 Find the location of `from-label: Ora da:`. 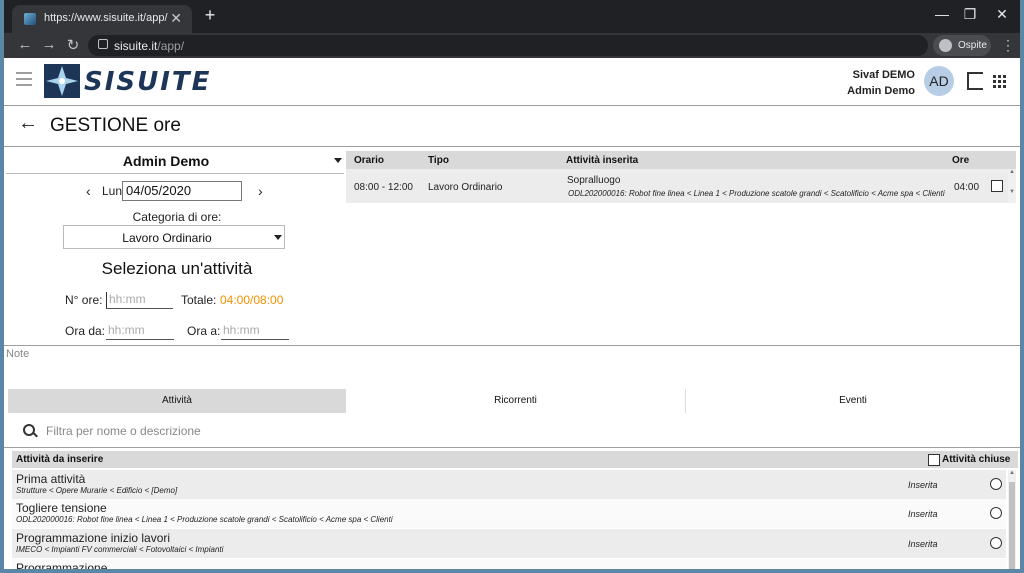

from-label: Ora da: is located at coordinates (85, 331).